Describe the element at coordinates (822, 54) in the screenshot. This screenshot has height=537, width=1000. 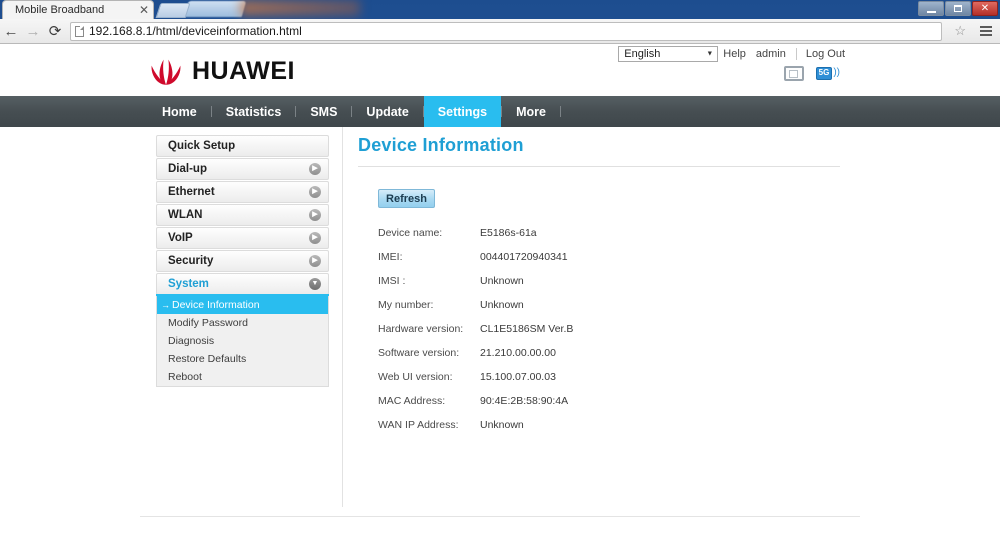
I see `logout-link: Log Out` at that location.